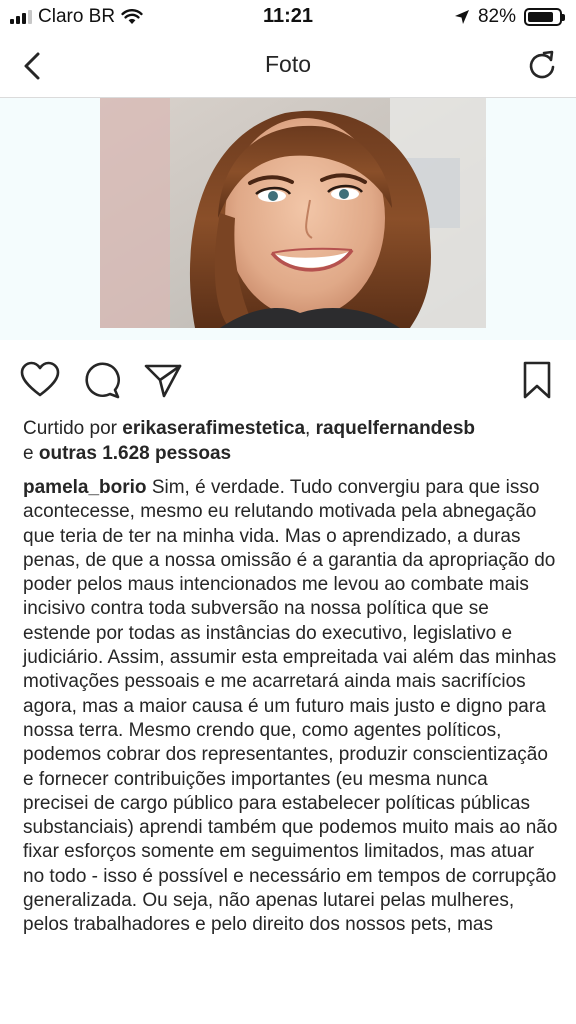 The height and width of the screenshot is (1024, 576). I want to click on send-icon, so click(163, 380).